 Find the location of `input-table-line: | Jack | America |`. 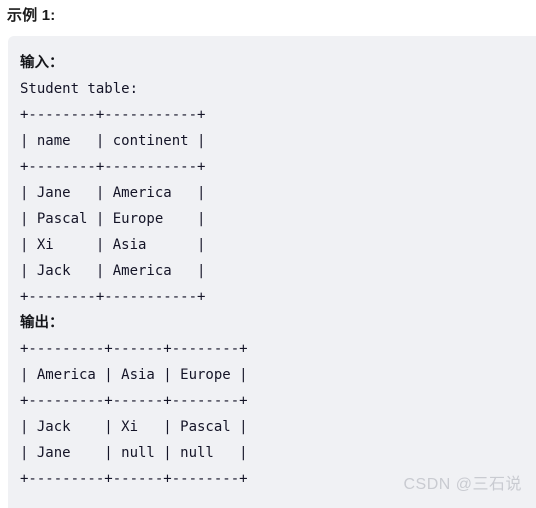

input-table-line: | Jack | America | is located at coordinates (113, 271).